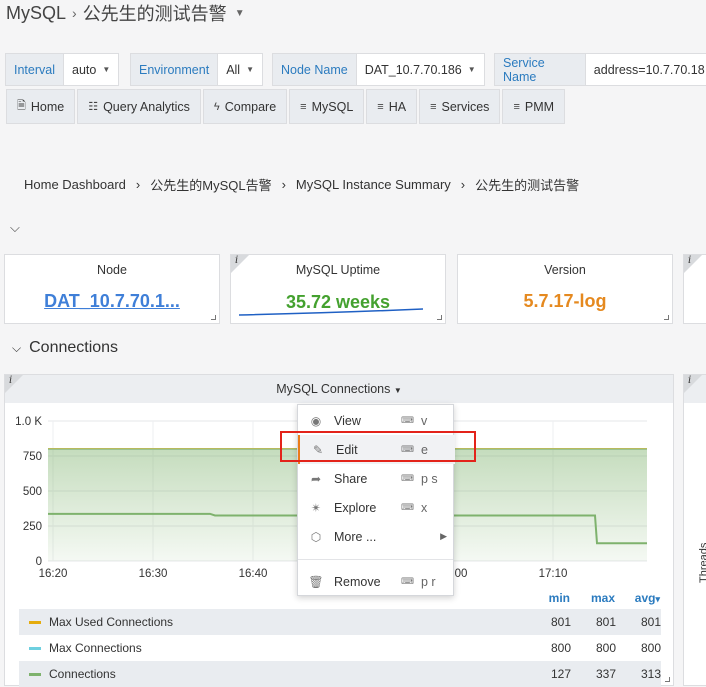 The width and height of the screenshot is (706, 687). What do you see at coordinates (91, 69) in the screenshot?
I see `interval-dropdown: auto ▼` at bounding box center [91, 69].